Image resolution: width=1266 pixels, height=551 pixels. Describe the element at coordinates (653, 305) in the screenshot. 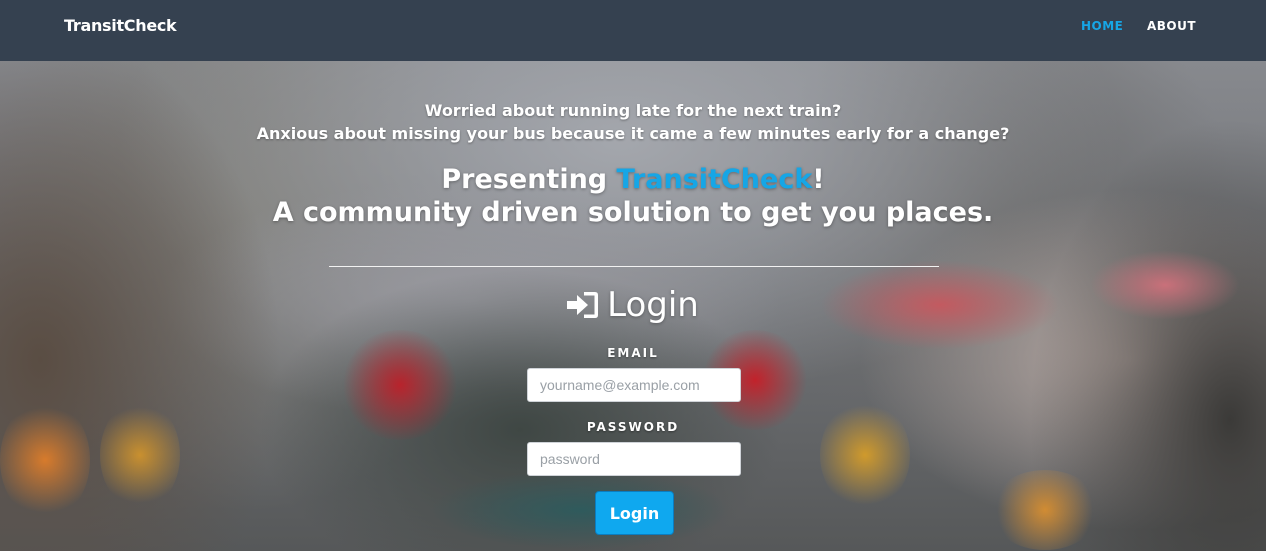

I see `login-title-text: Login` at that location.